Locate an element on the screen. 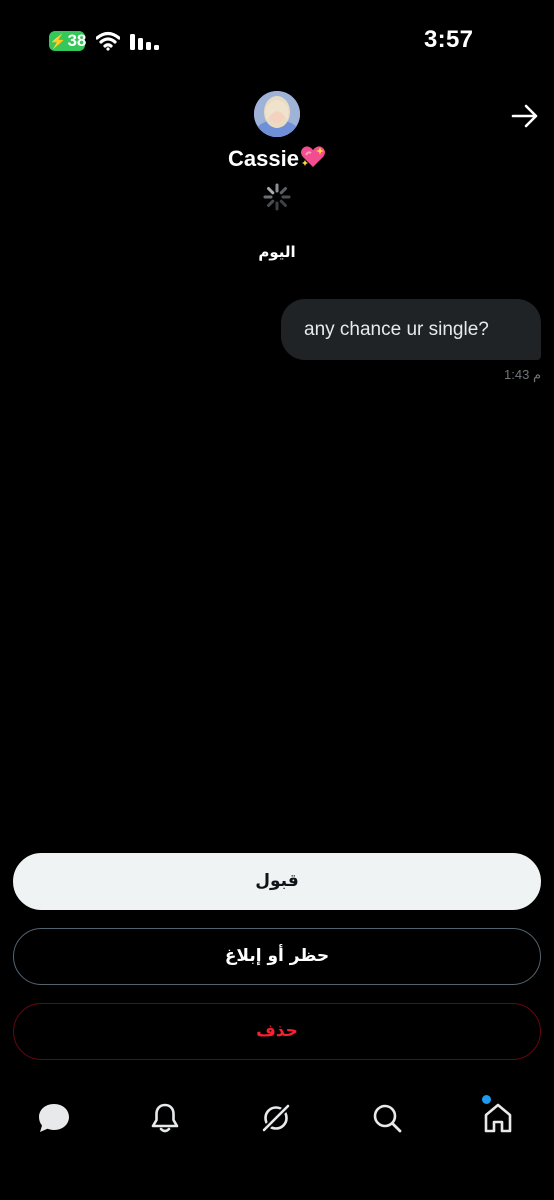 This screenshot has width=554, height=1200. accept-button: قبول is located at coordinates (277, 881).